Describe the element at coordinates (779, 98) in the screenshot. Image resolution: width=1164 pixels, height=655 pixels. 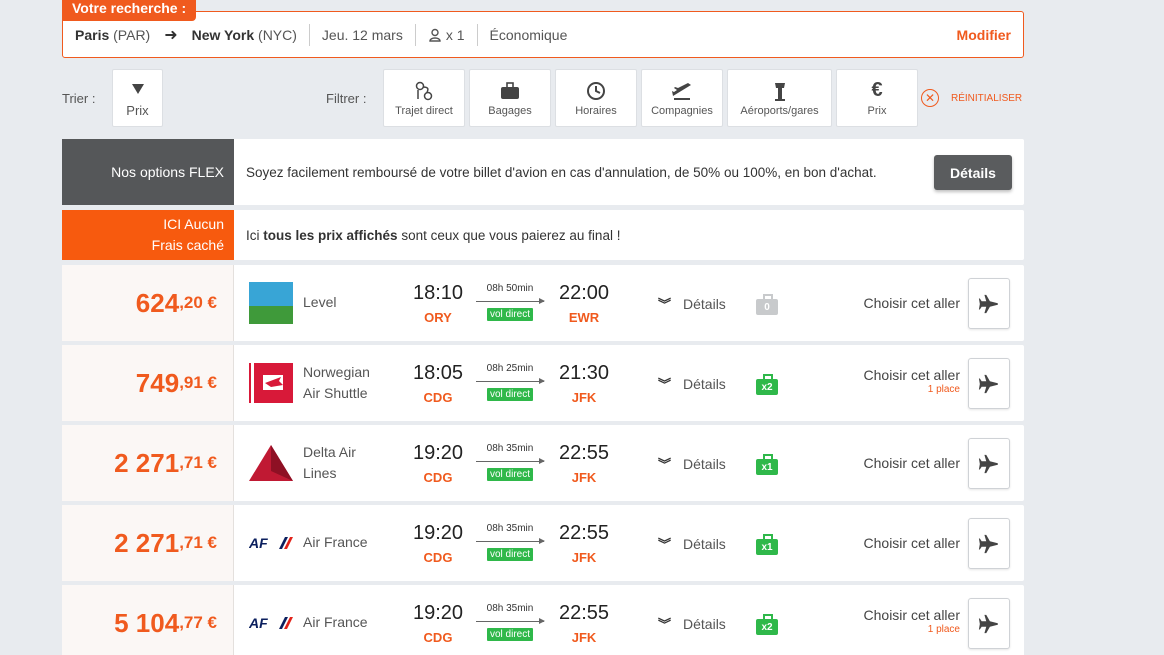
I see `filter-airports: Aéroports/gares` at that location.